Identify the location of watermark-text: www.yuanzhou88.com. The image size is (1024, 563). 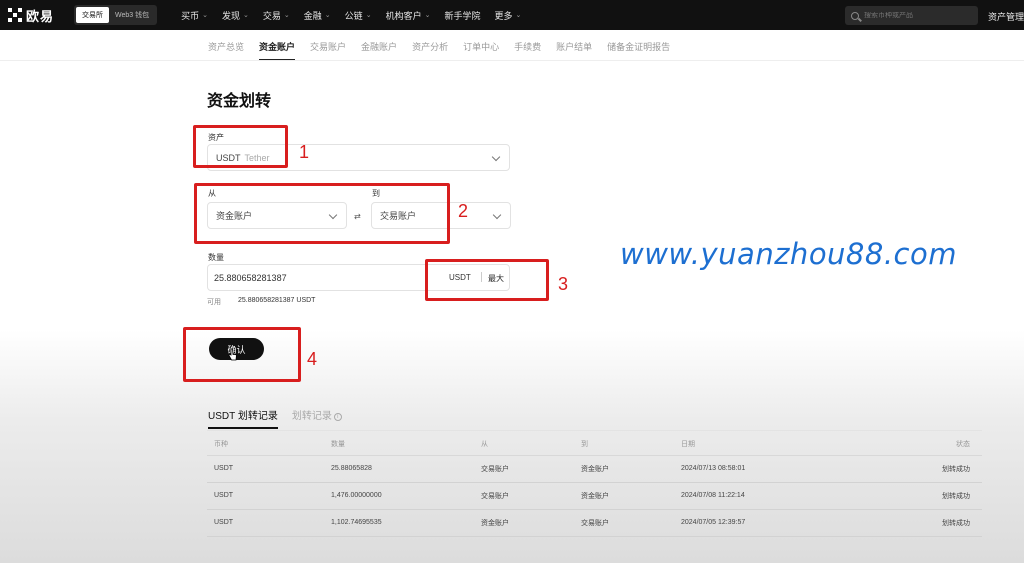
(788, 254).